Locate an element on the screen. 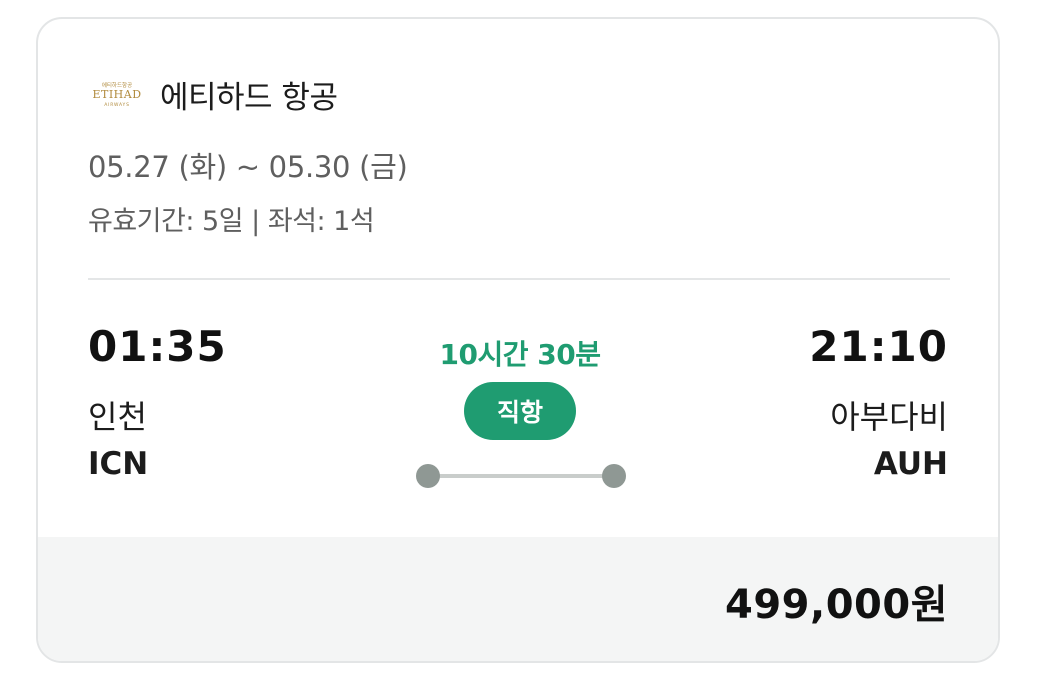  arrival-time: 21:10 is located at coordinates (878, 346).